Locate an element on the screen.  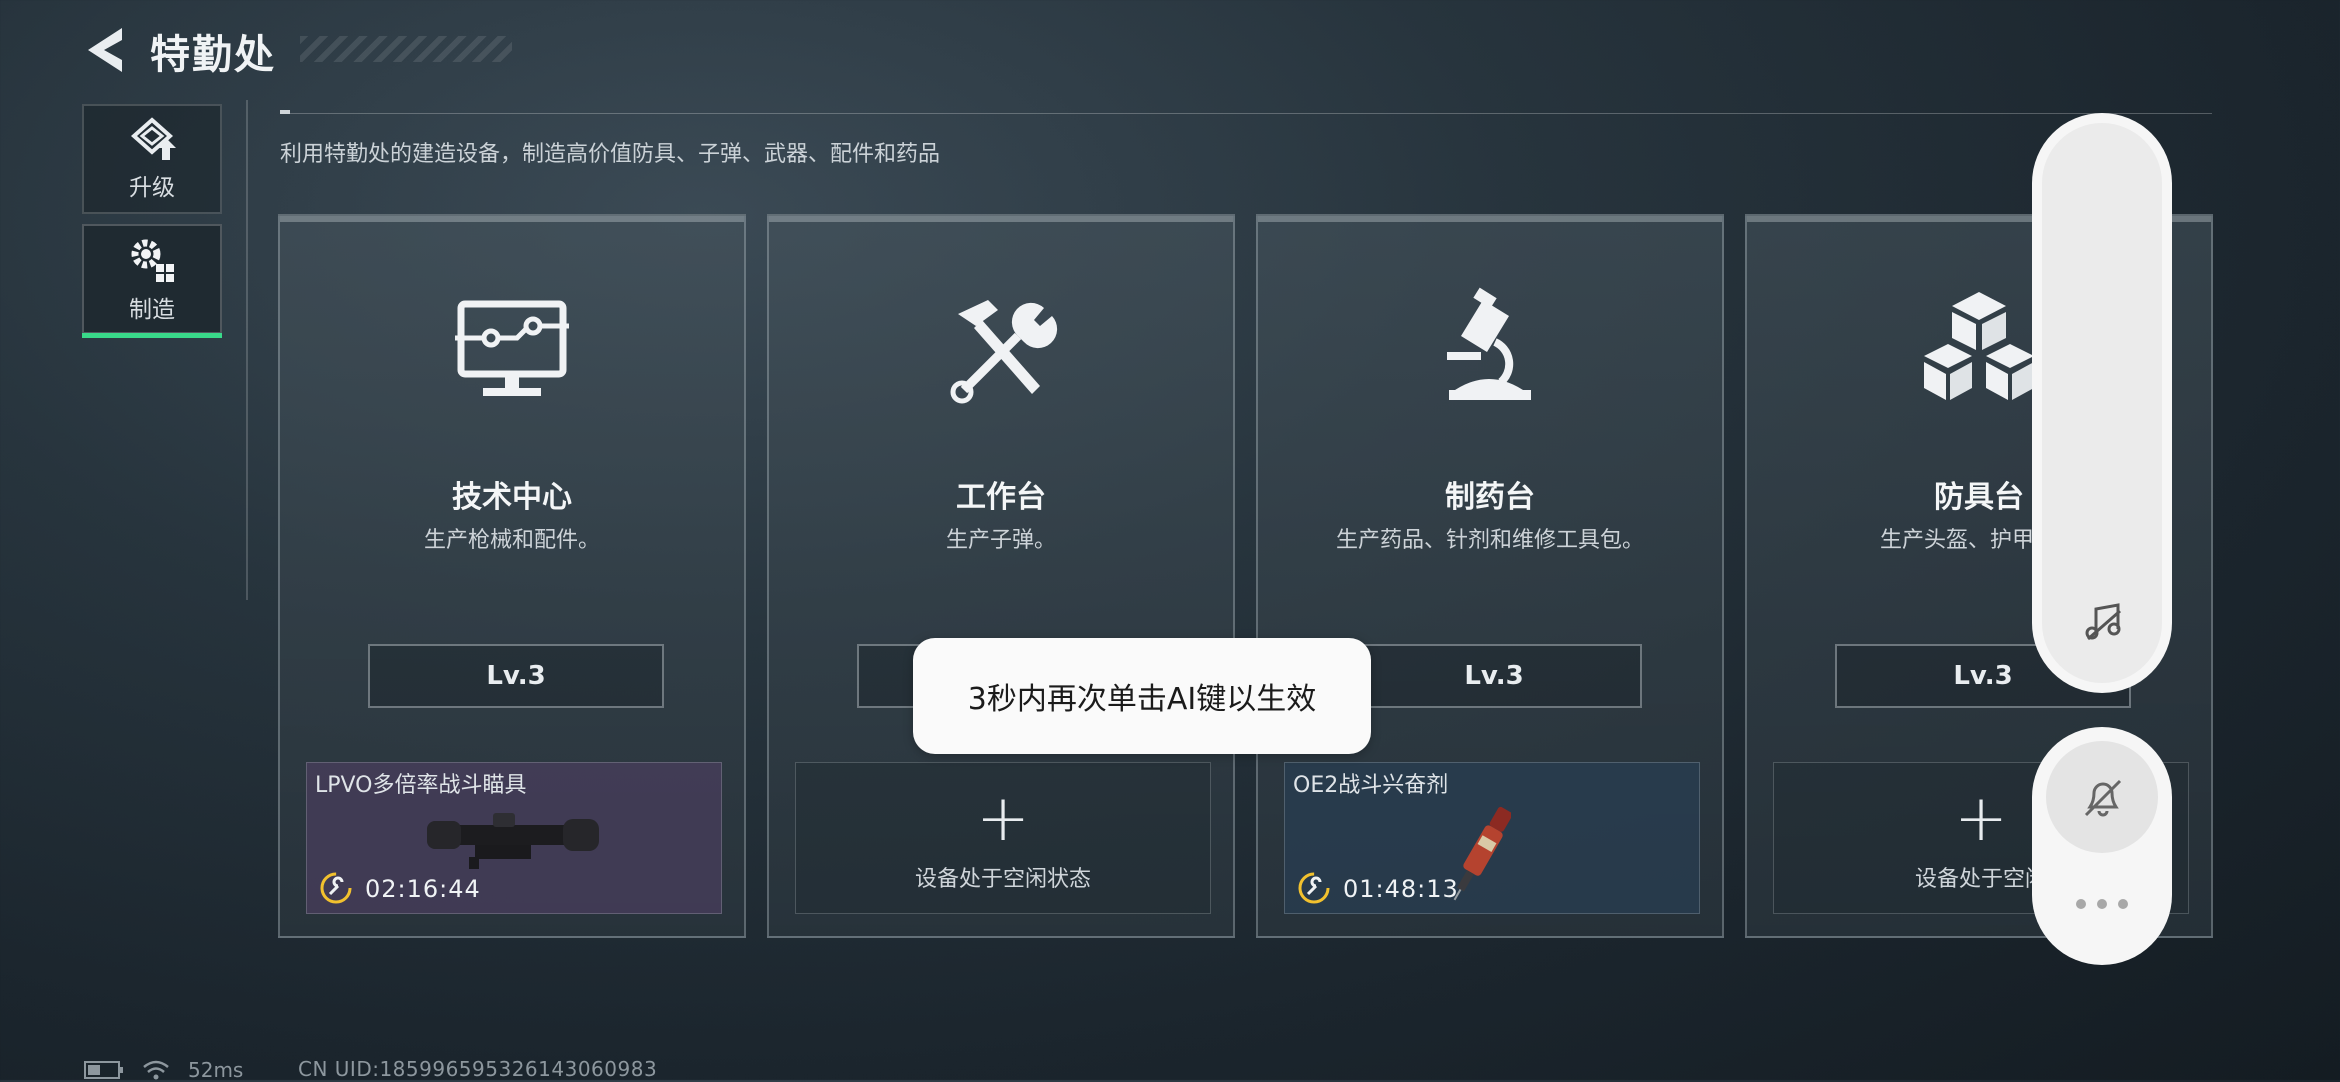
music-off-icon is located at coordinates (2103, 622).